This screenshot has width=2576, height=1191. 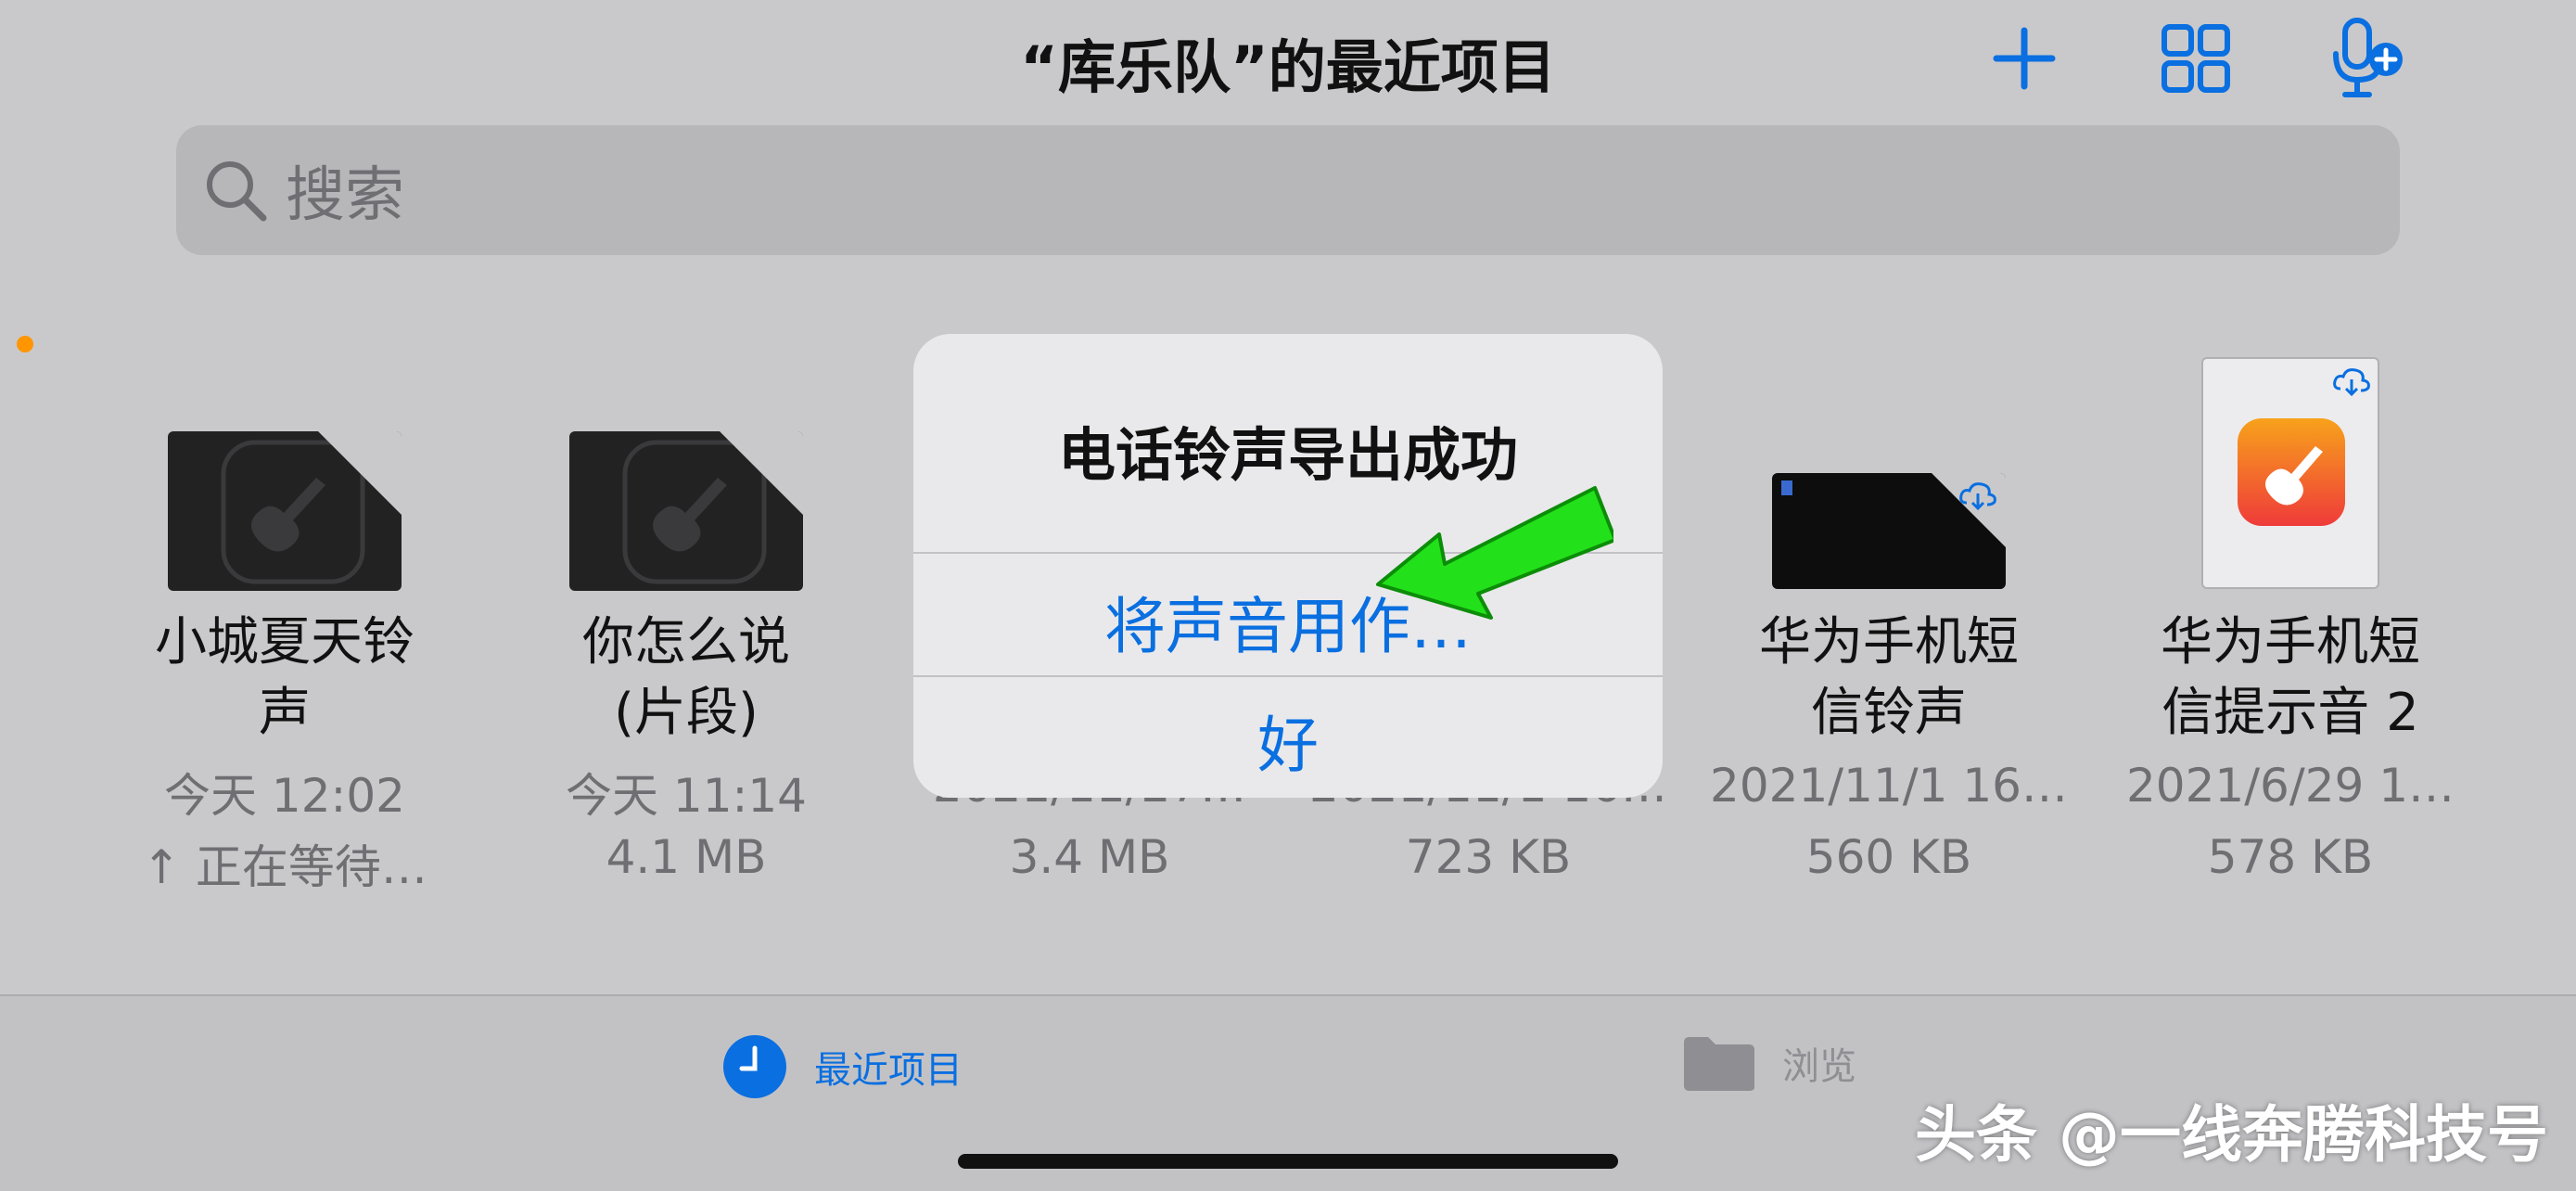 What do you see at coordinates (1288, 1162) in the screenshot?
I see `home-indicator` at bounding box center [1288, 1162].